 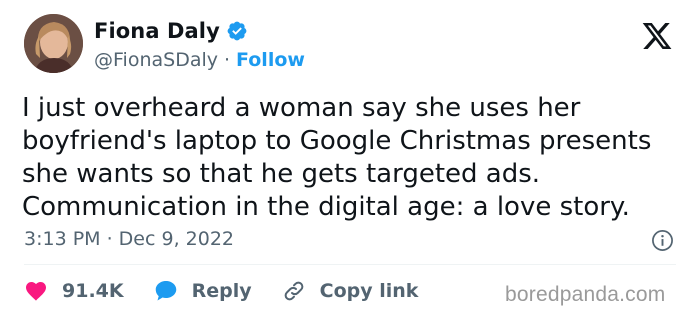 I want to click on author-name-row: Fiona Daly, so click(x=171, y=31).